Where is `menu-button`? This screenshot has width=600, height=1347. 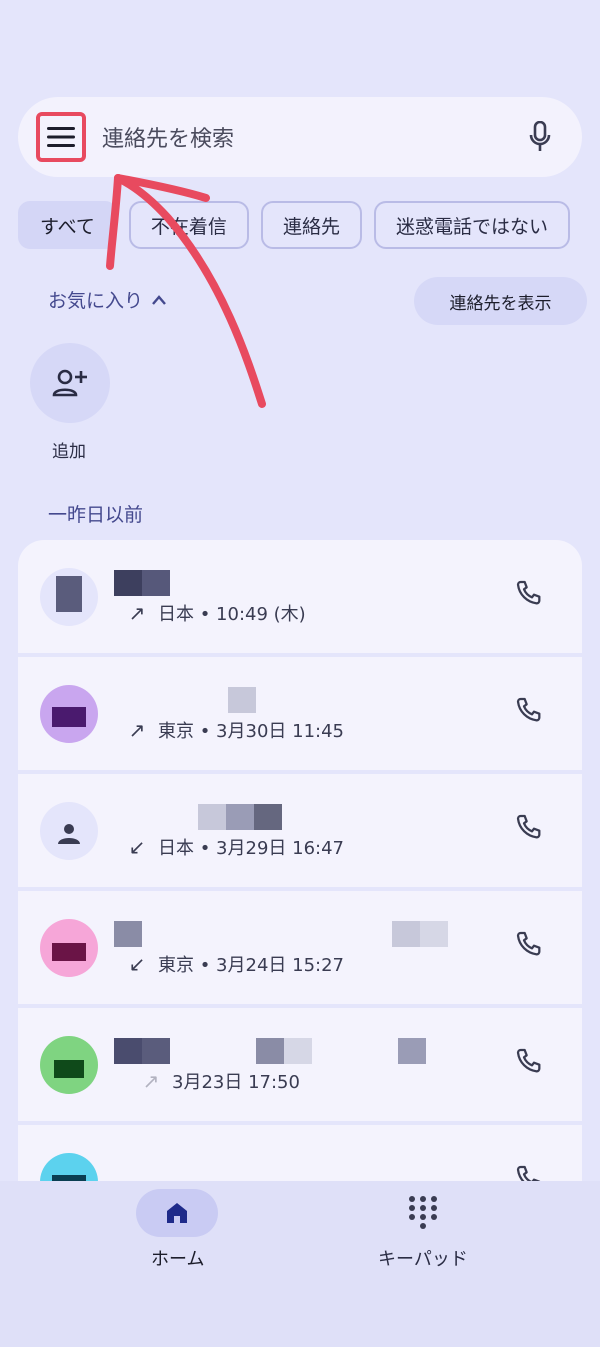 menu-button is located at coordinates (61, 137).